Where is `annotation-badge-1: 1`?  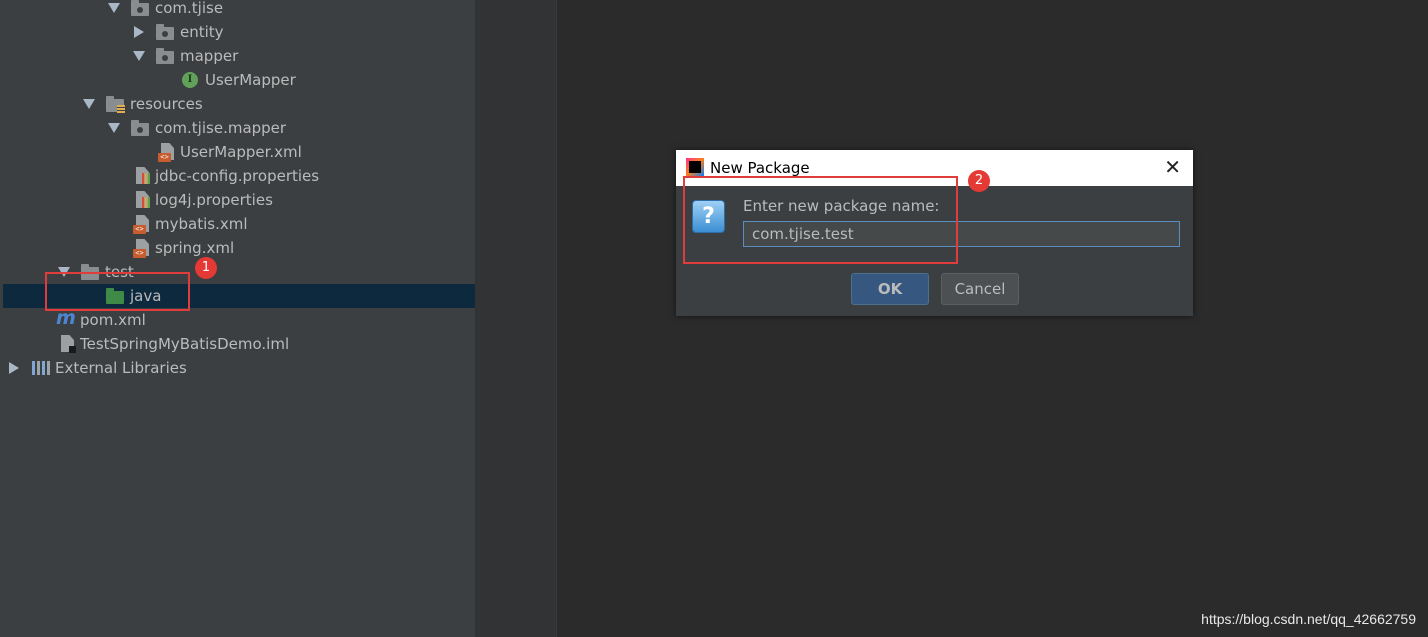
annotation-badge-1: 1 is located at coordinates (206, 268).